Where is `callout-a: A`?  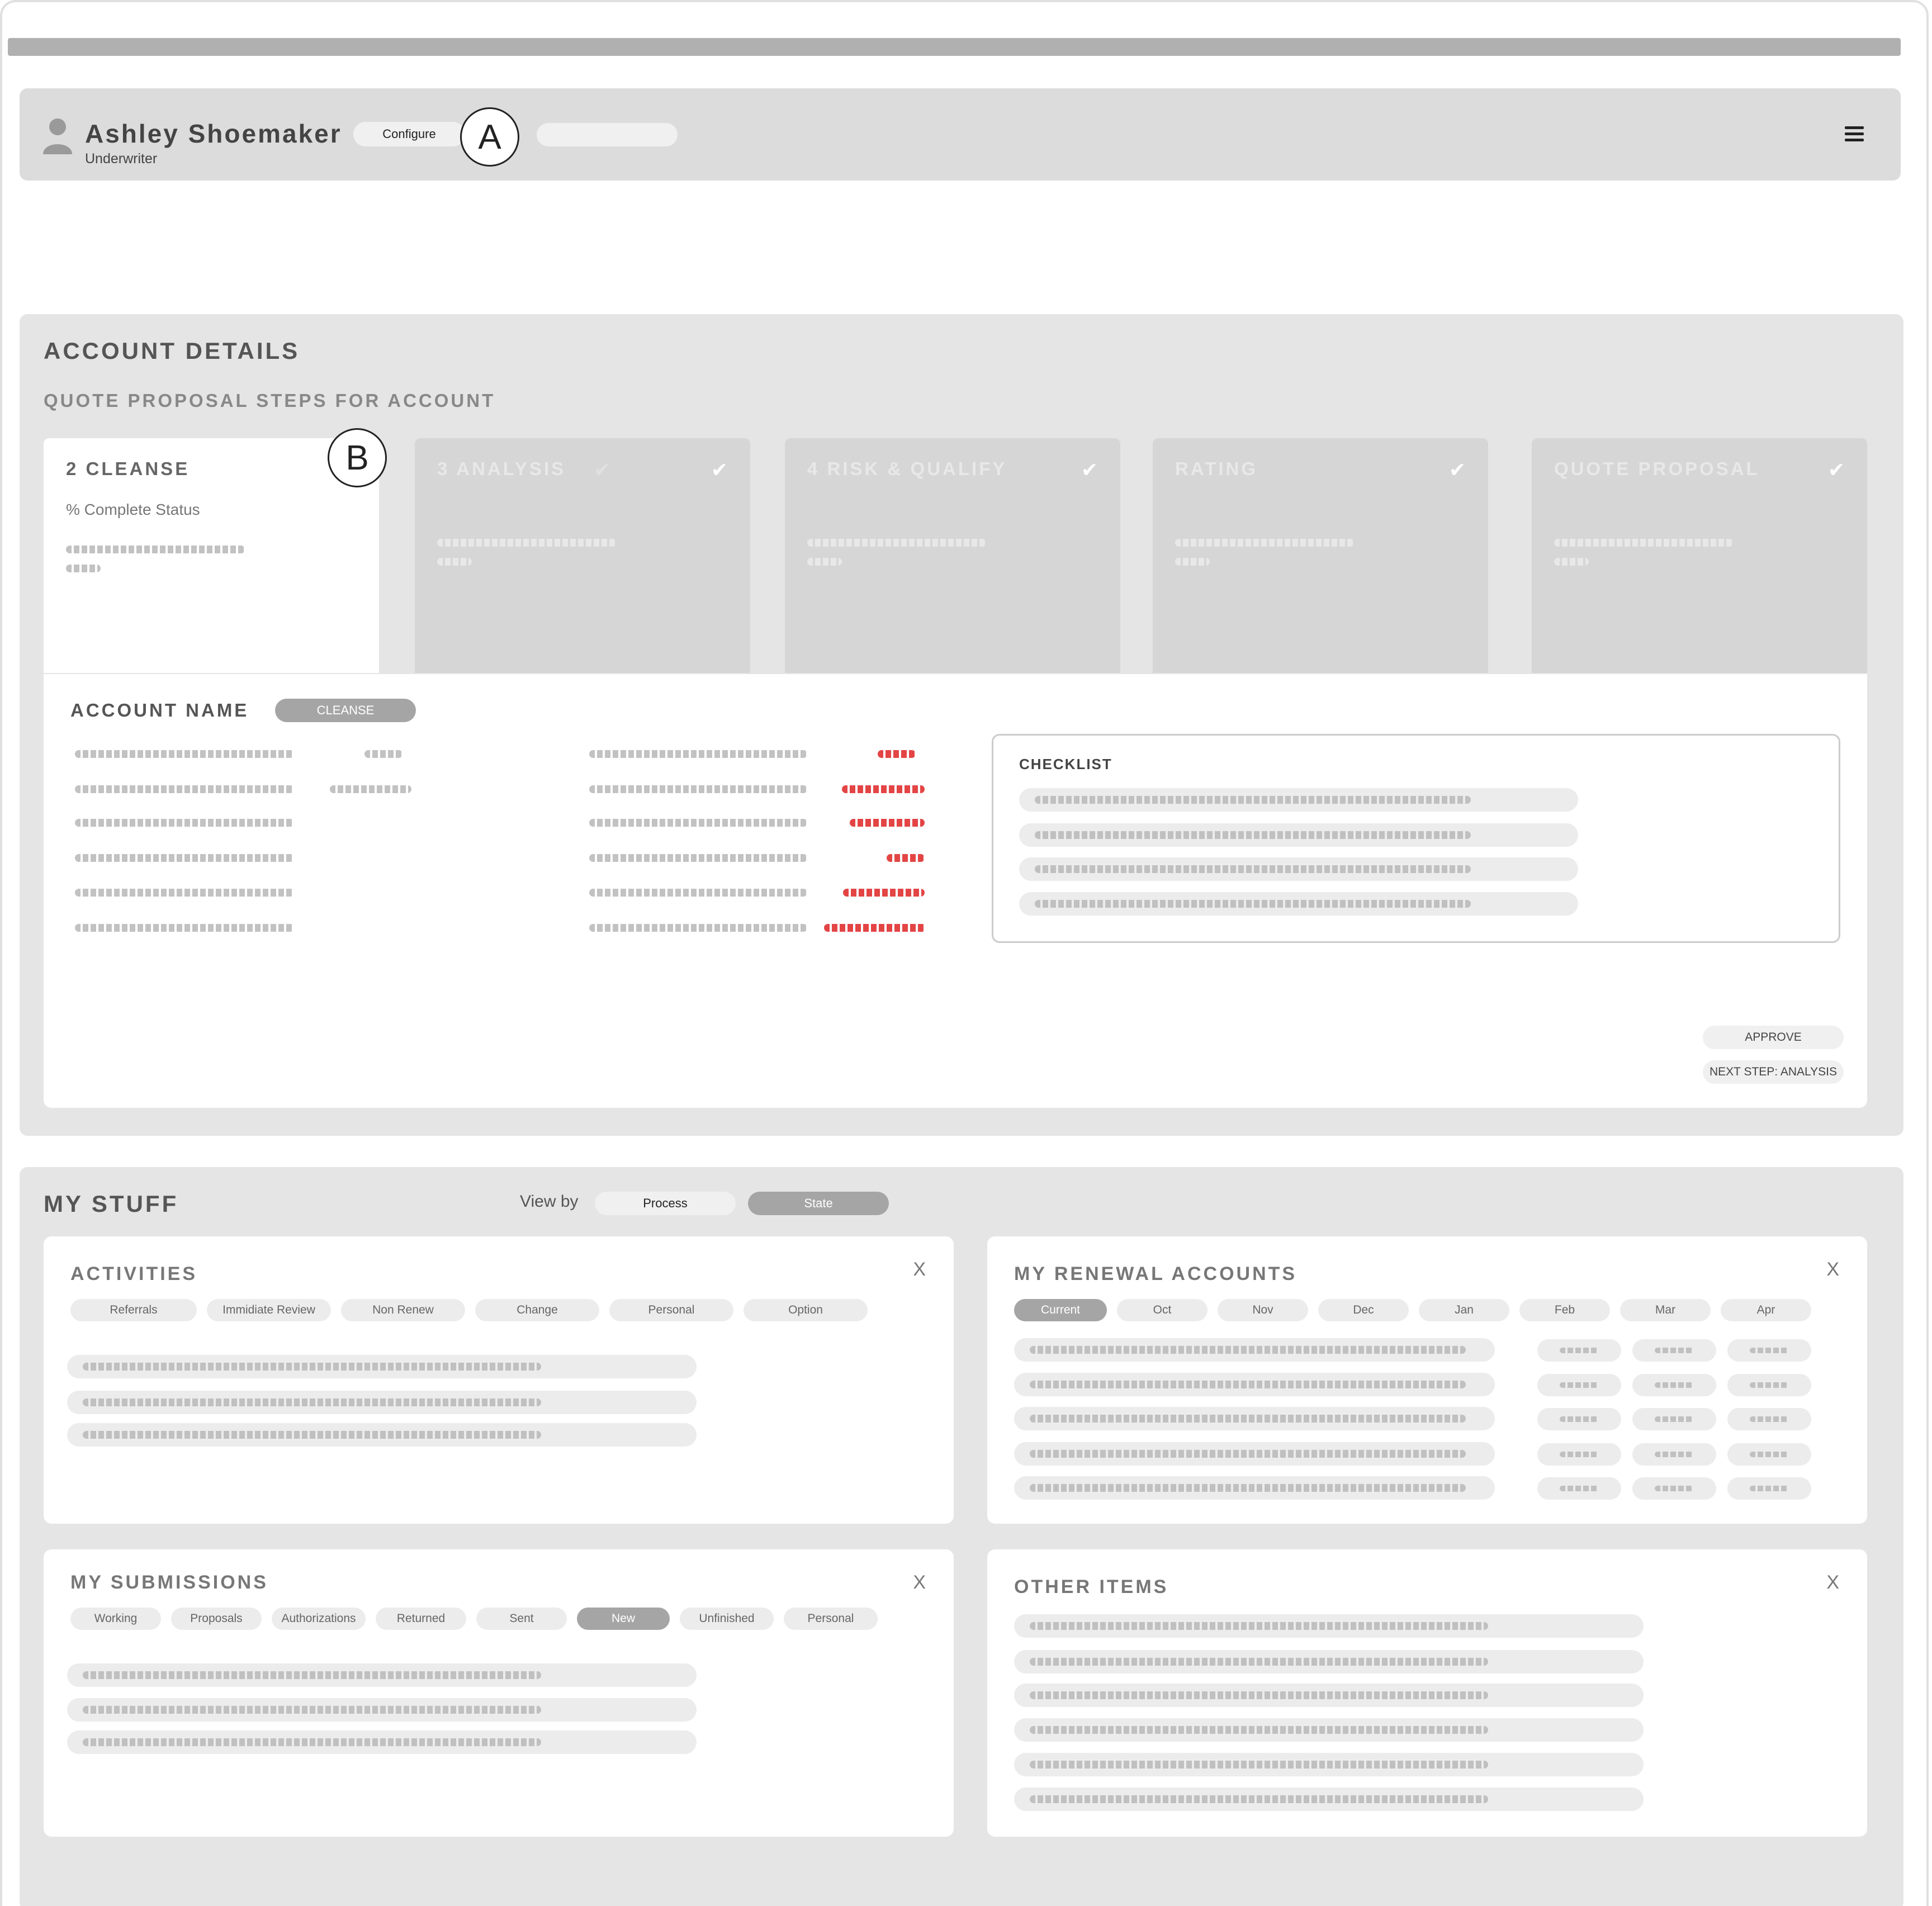 callout-a: A is located at coordinates (490, 137).